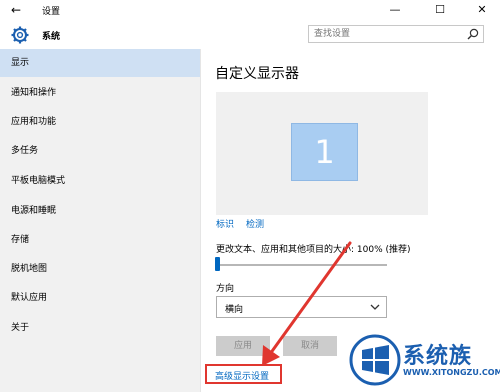 This screenshot has height=392, width=500. What do you see at coordinates (451, 372) in the screenshot?
I see `watermark-url: WWW.XITONGZU.COM` at bounding box center [451, 372].